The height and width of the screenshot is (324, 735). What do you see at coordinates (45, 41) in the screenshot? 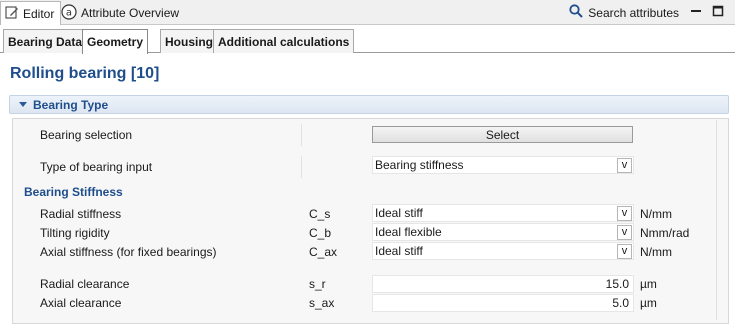
I see `tab-bearing-data: Bearing Data` at bounding box center [45, 41].